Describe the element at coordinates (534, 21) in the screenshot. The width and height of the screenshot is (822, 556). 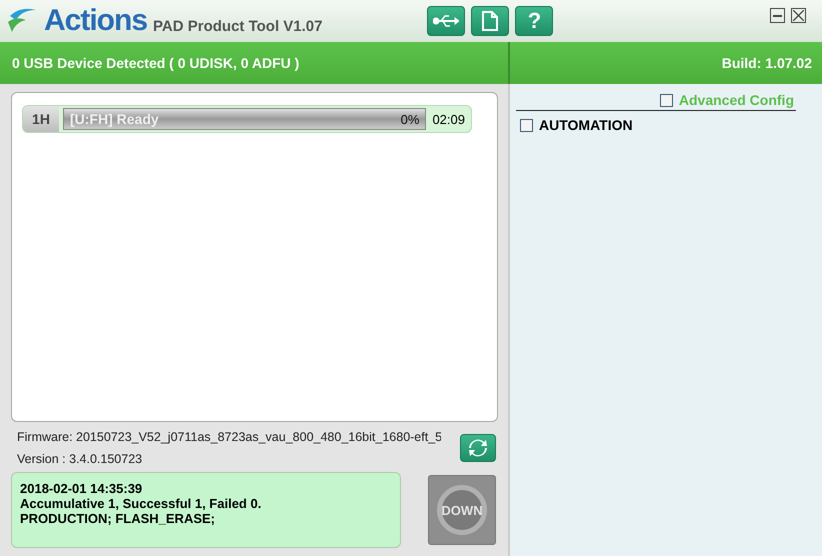
I see `help-button: ?` at that location.